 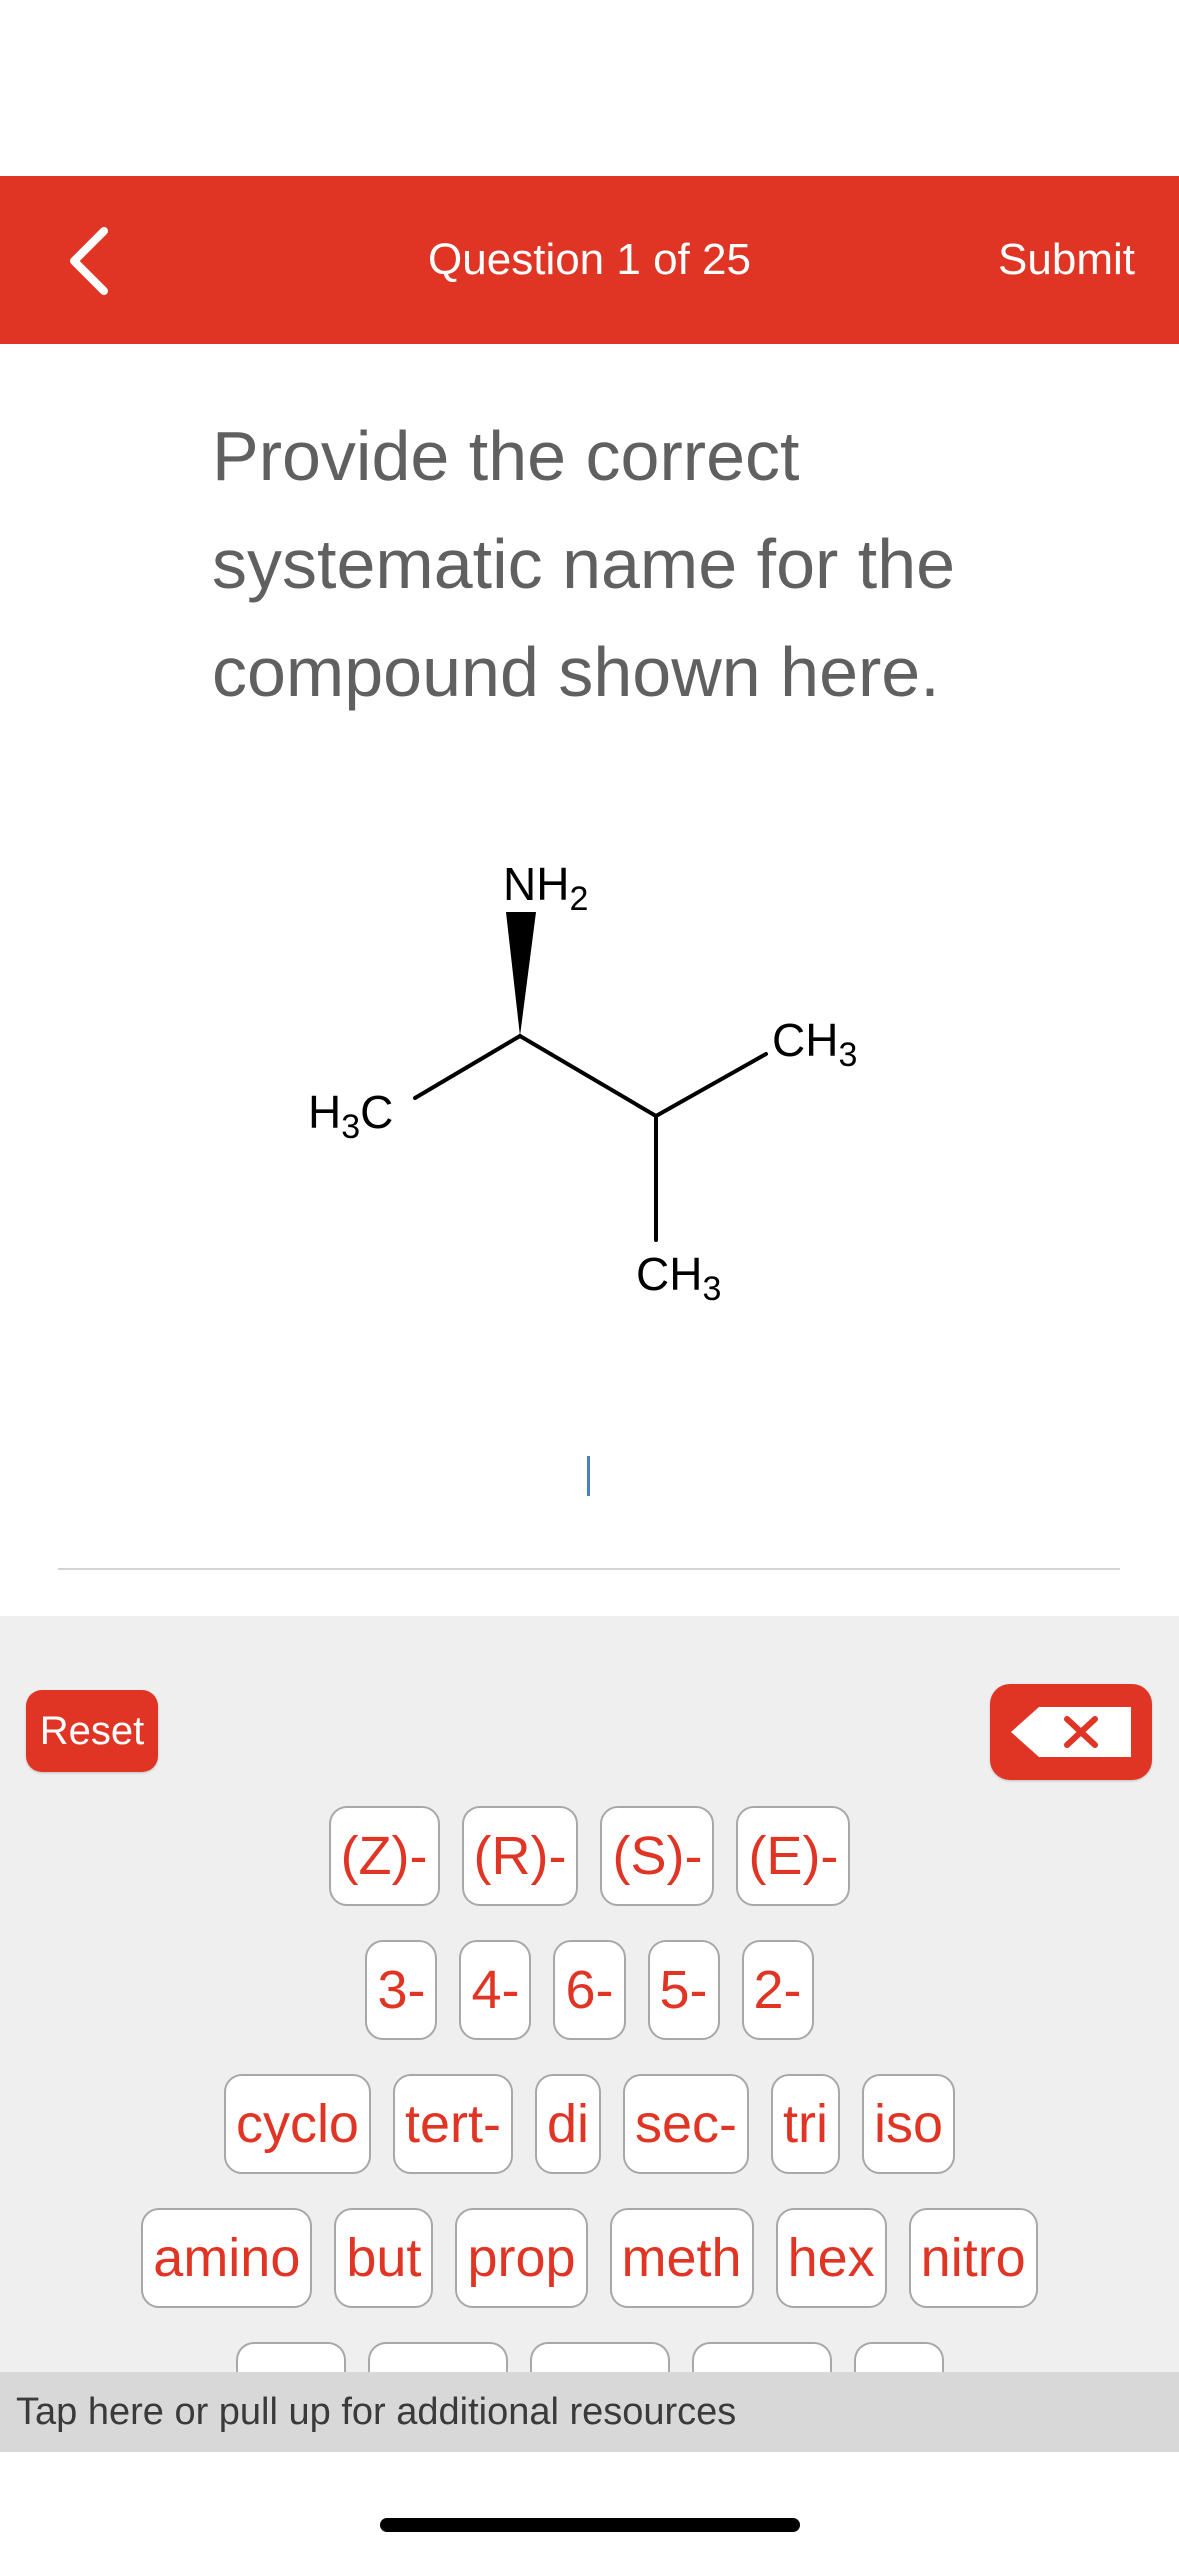 I want to click on answer-divider, so click(x=589, y=1569).